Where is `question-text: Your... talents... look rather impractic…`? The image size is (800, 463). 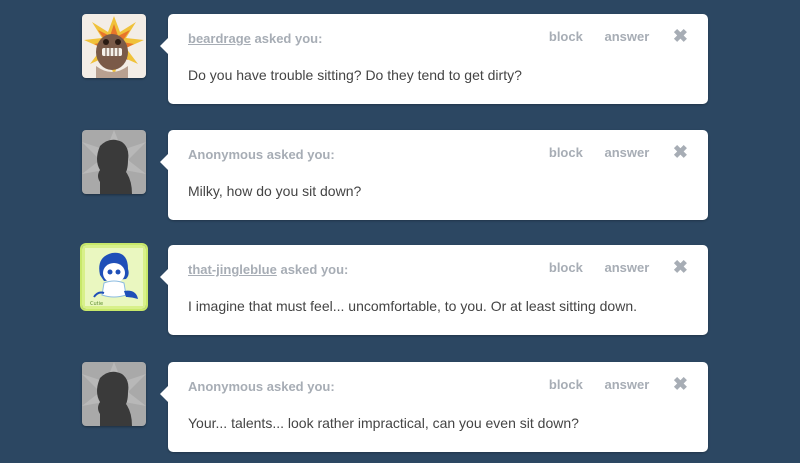
question-text: Your... talents... look rather impractic… is located at coordinates (383, 423).